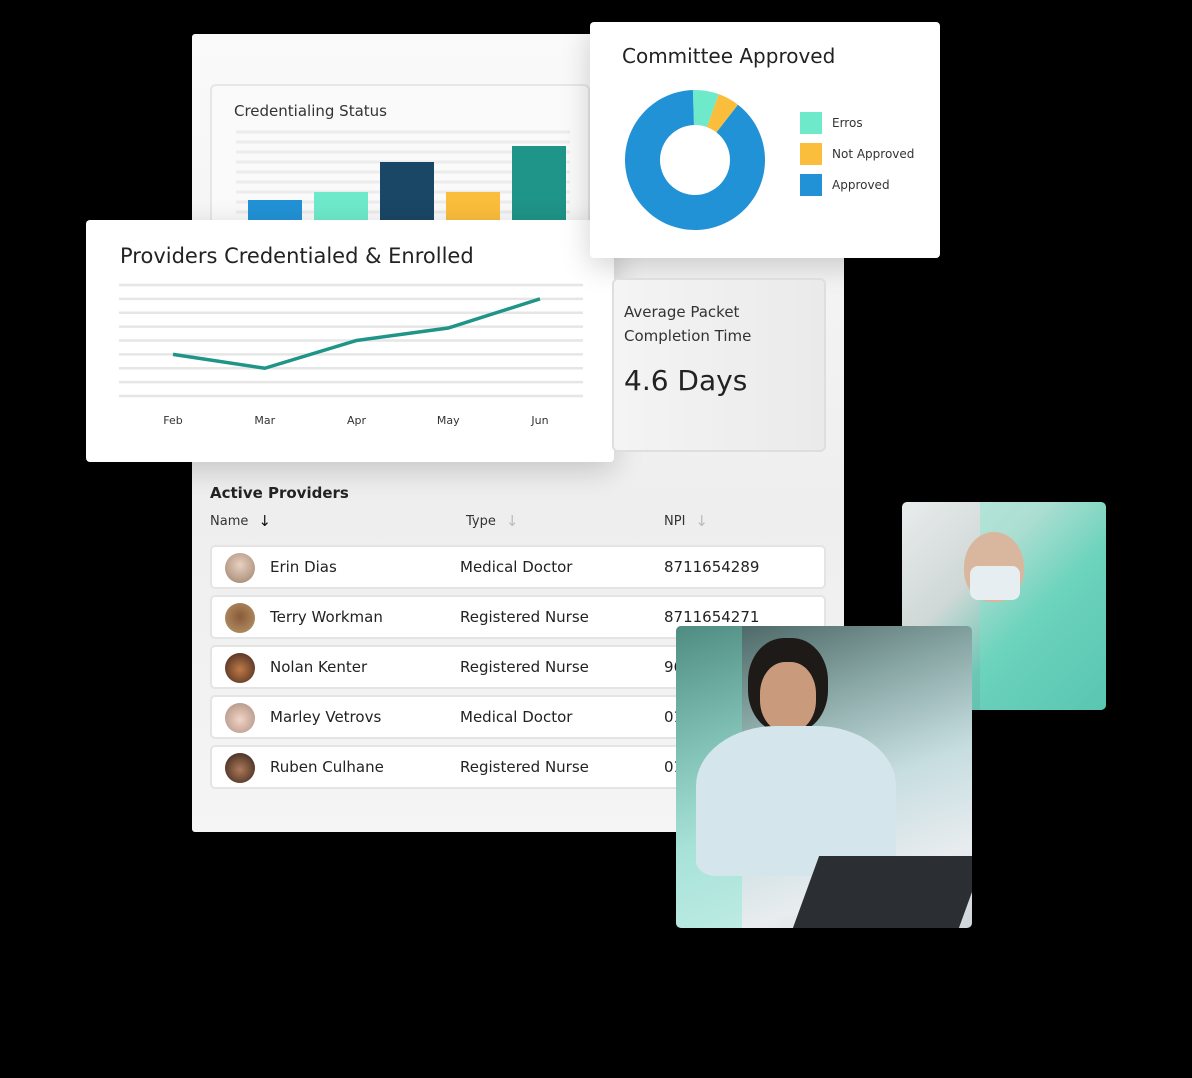 Image resolution: width=1192 pixels, height=1078 pixels. I want to click on legend-approved: Approved, so click(845, 185).